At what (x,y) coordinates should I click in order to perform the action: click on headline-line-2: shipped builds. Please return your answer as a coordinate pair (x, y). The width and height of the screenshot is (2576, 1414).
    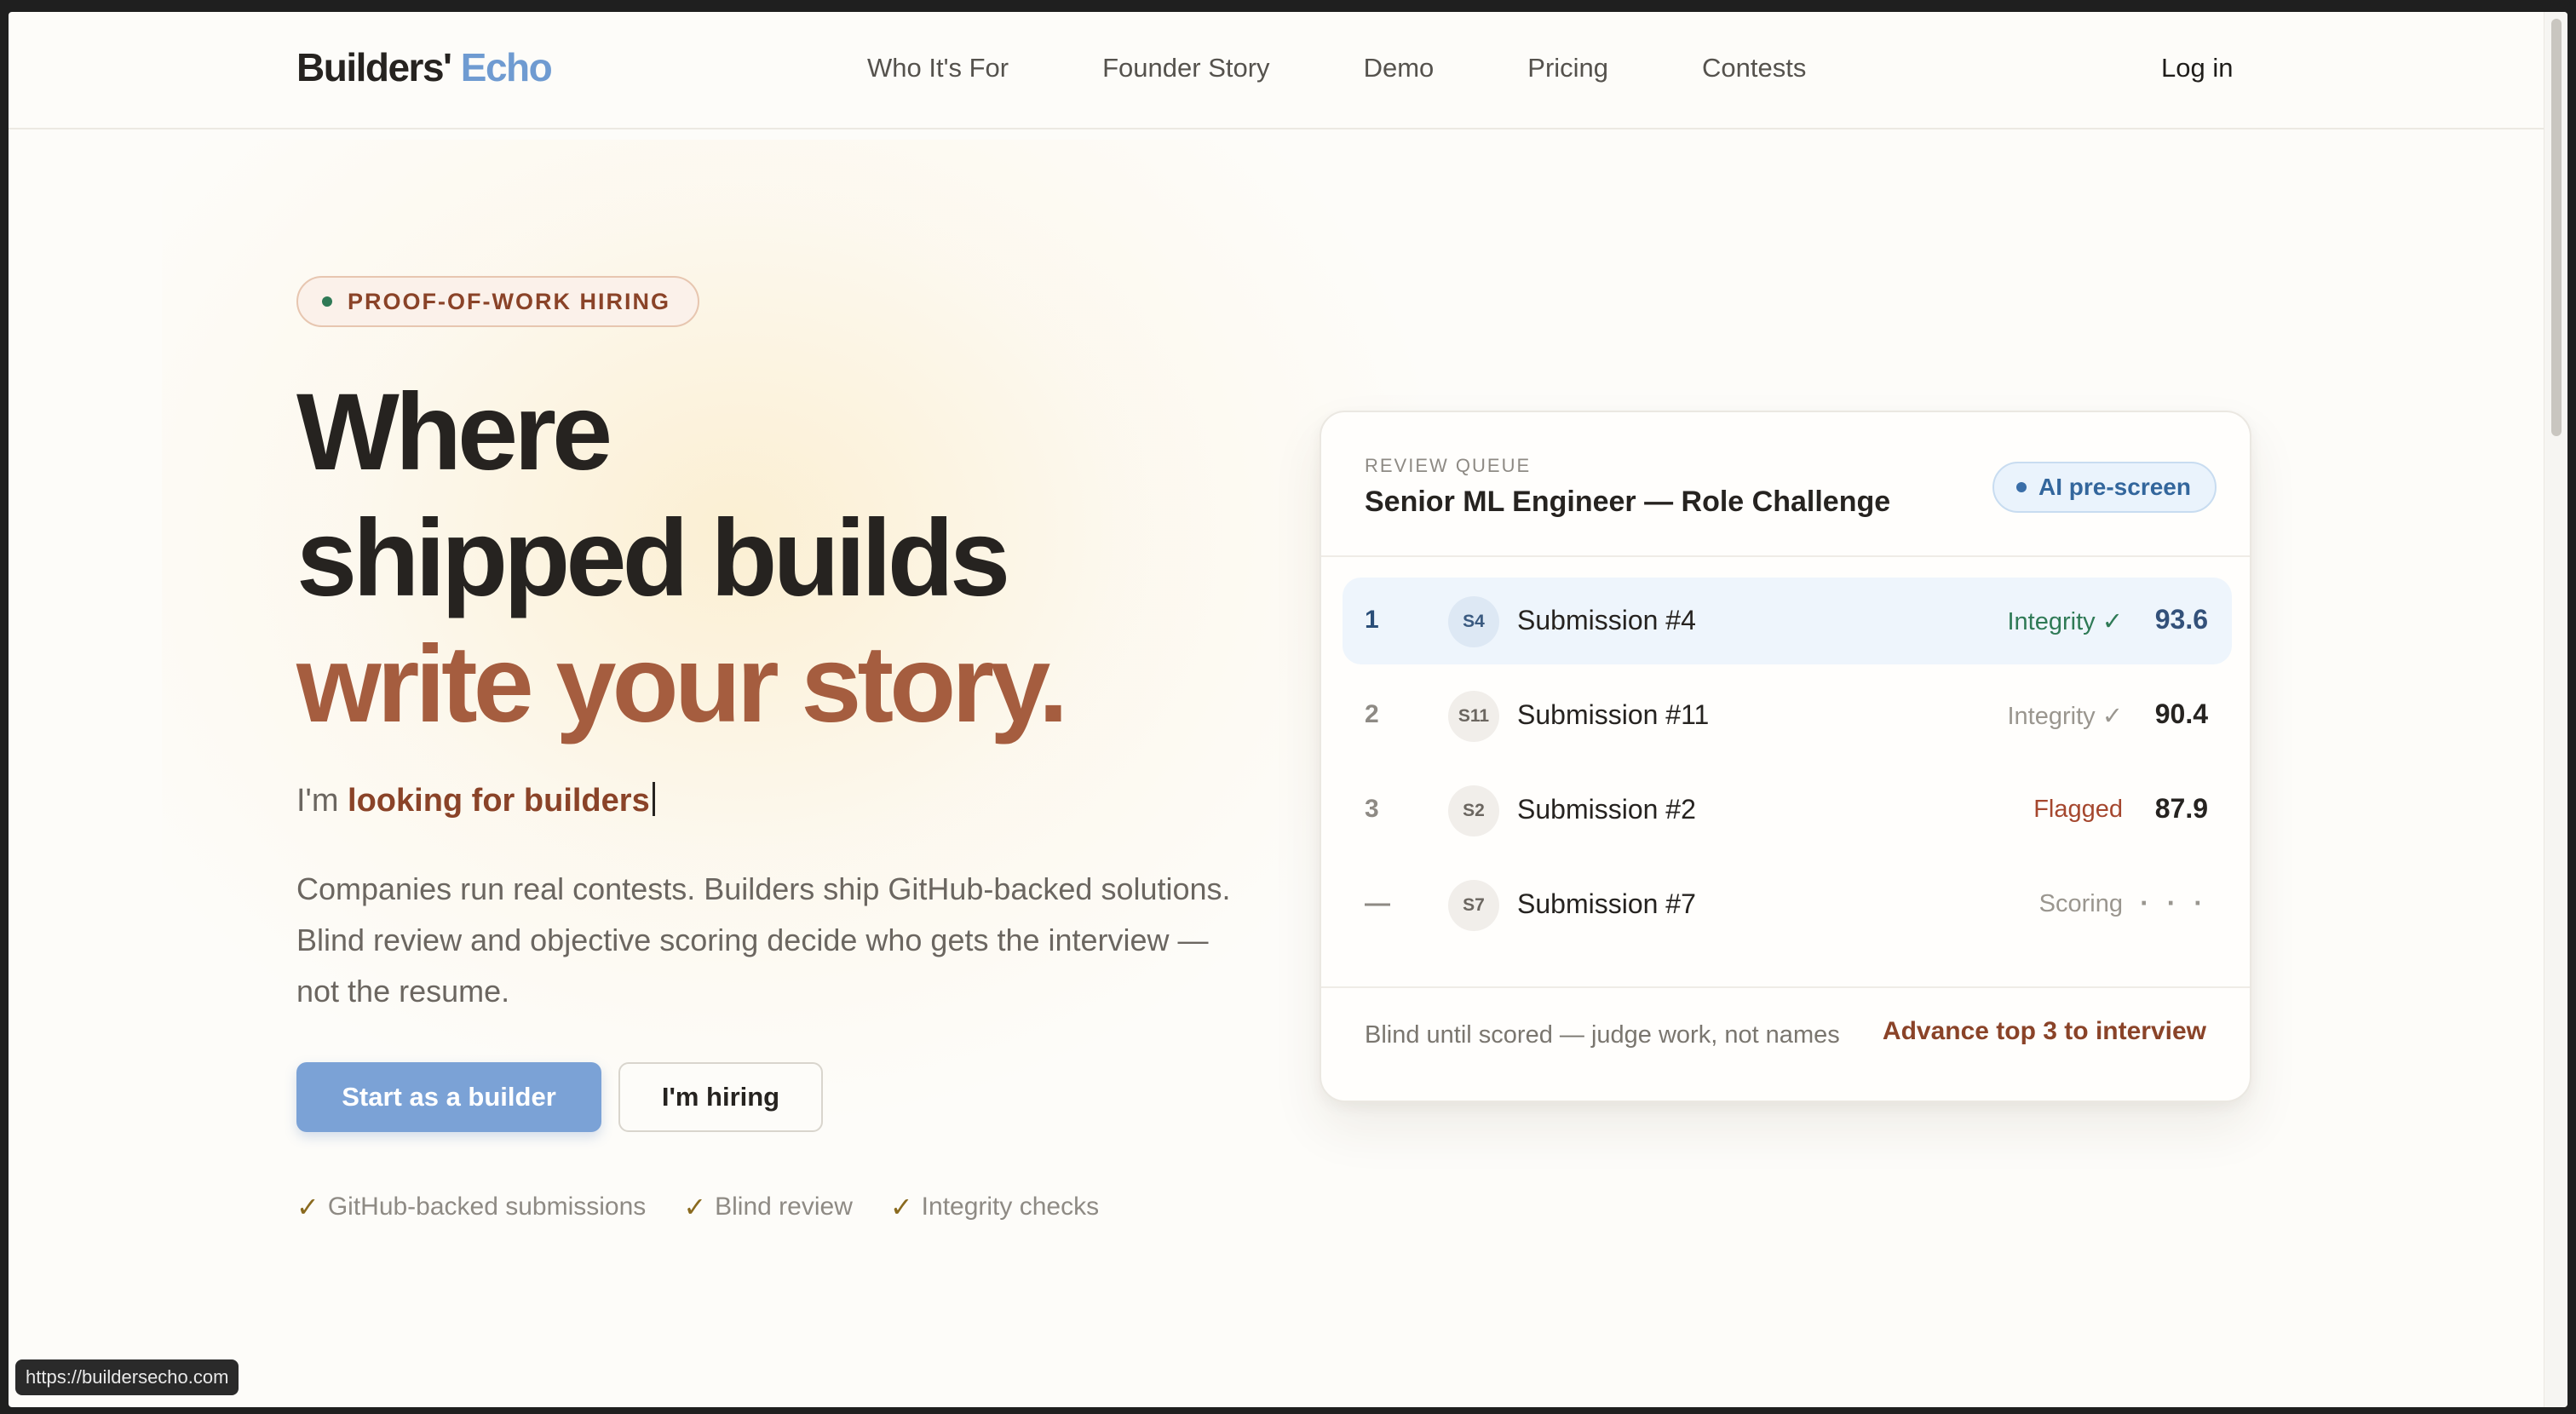
    Looking at the image, I should click on (653, 558).